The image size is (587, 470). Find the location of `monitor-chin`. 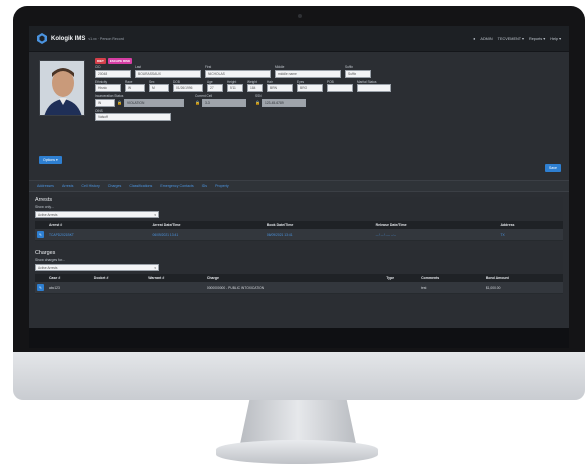

monitor-chin is located at coordinates (299, 376).